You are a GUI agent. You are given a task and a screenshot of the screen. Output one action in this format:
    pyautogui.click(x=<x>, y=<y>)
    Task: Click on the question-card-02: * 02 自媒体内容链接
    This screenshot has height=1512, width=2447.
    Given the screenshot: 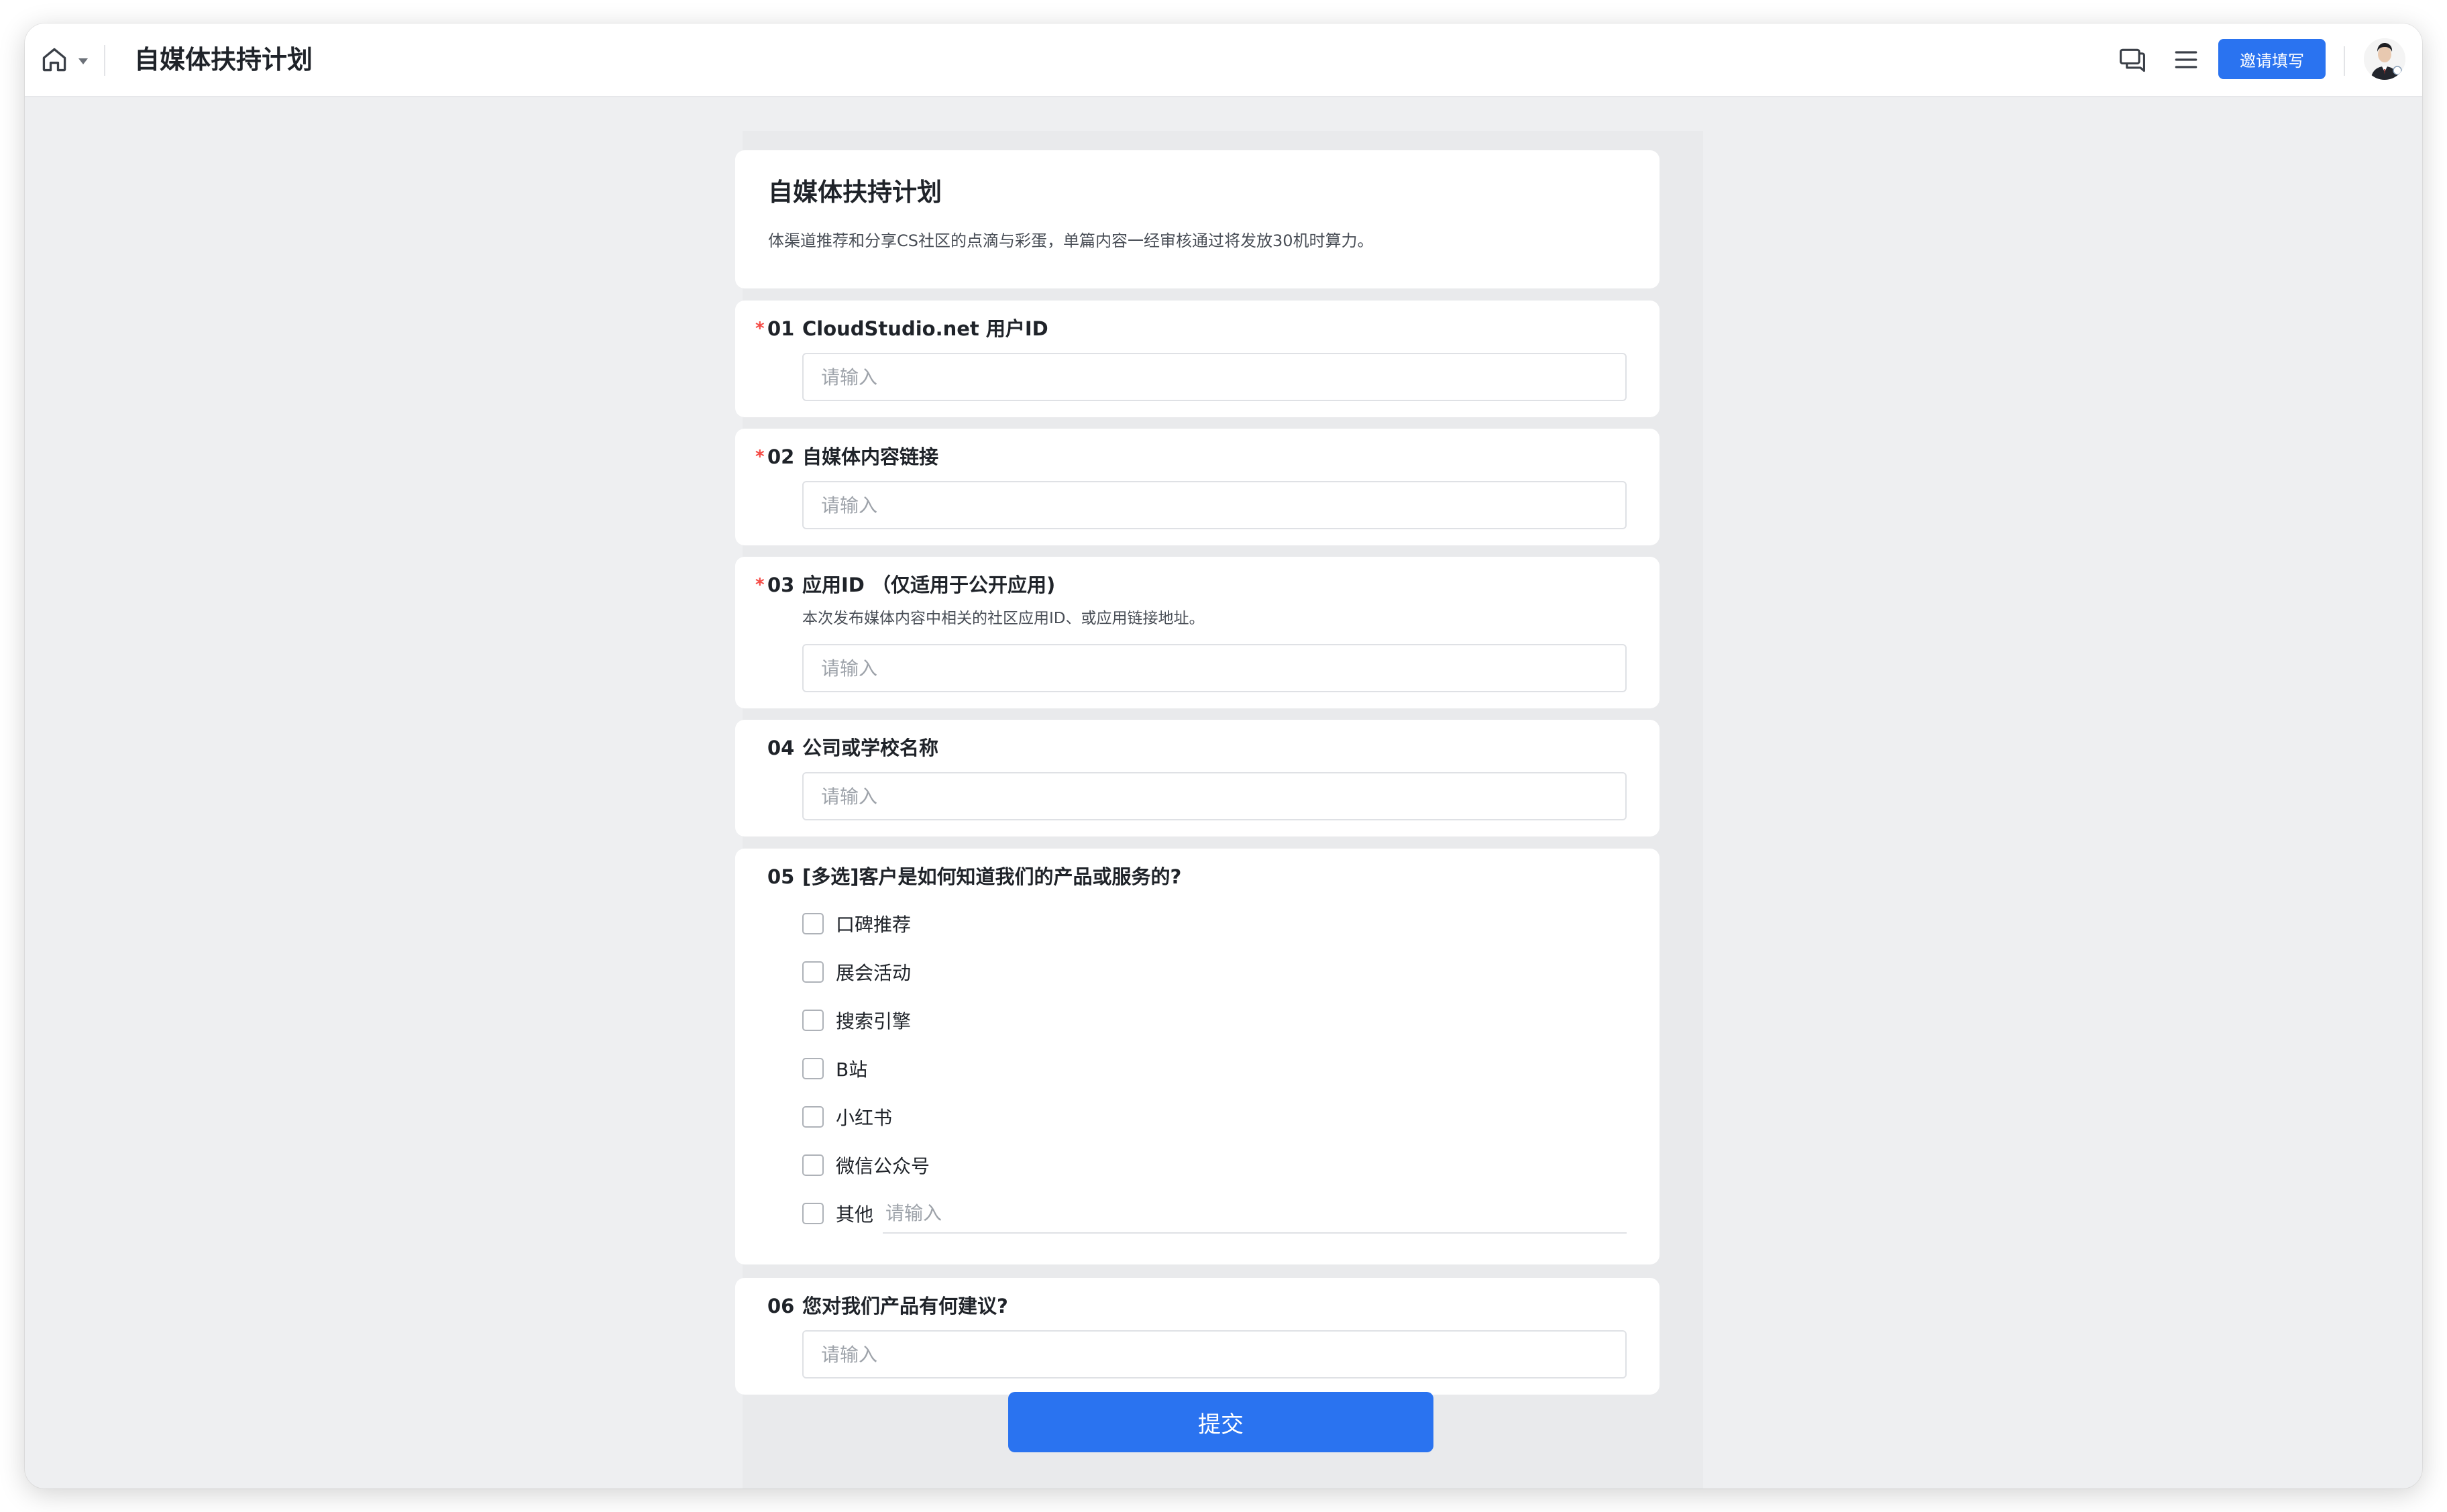 What is the action you would take?
    pyautogui.click(x=1197, y=487)
    